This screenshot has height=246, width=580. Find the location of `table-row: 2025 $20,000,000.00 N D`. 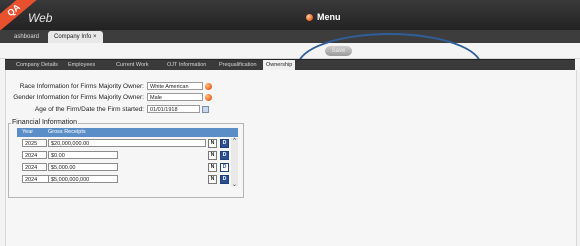

table-row: 2025 $20,000,000.00 N D is located at coordinates (124, 143).